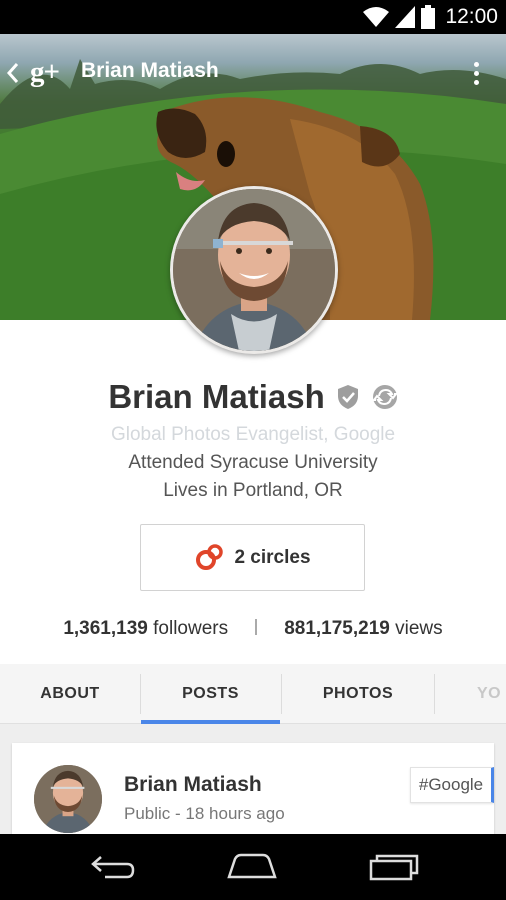 Image resolution: width=506 pixels, height=900 pixels. I want to click on views-count: 881,175,219, so click(337, 628).